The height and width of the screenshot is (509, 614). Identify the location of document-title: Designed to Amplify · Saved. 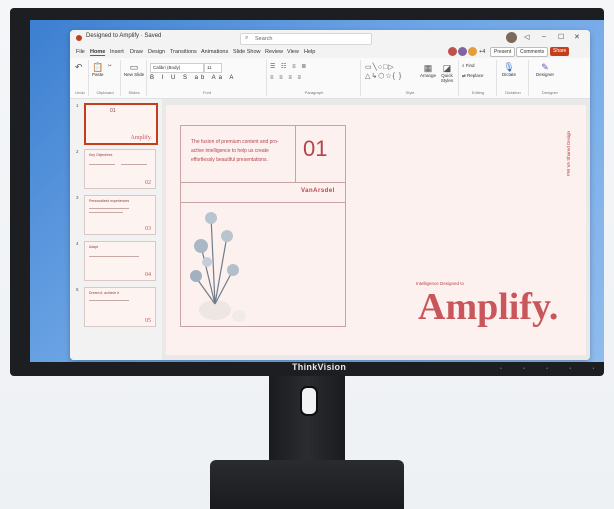
(124, 36).